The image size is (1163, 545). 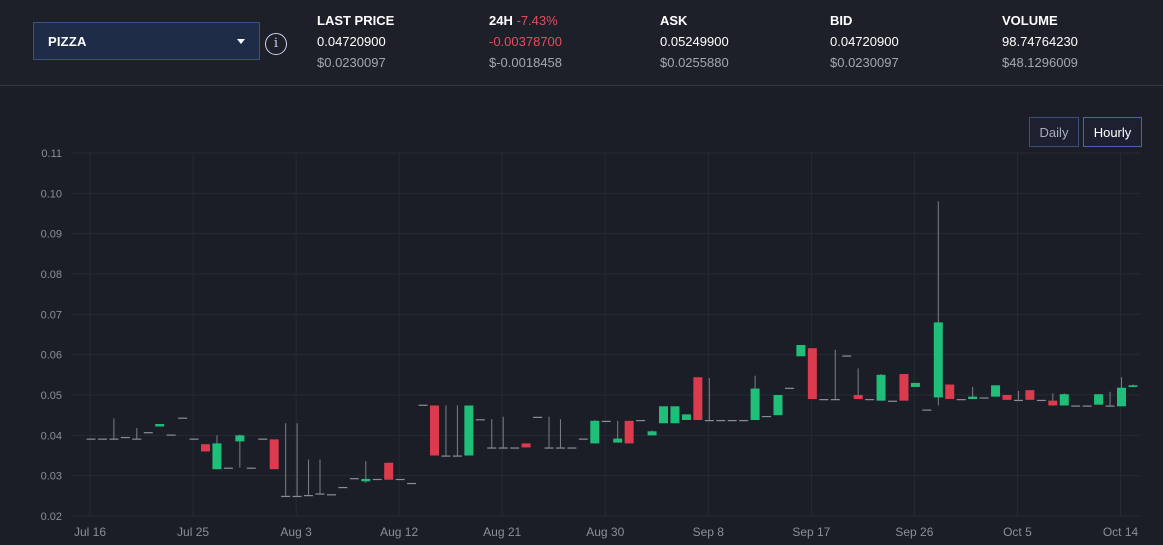 What do you see at coordinates (51, 477) in the screenshot?
I see `y-tick-label: 0.03` at bounding box center [51, 477].